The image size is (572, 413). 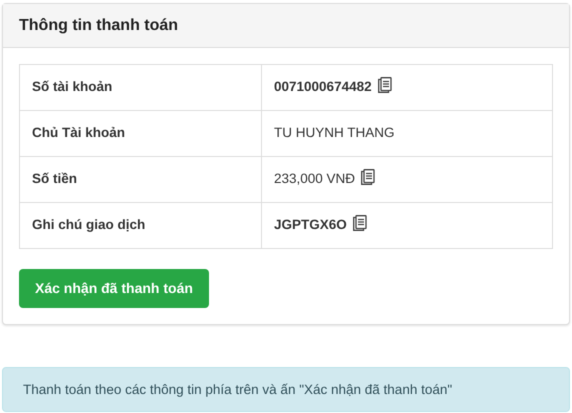 What do you see at coordinates (334, 132) in the screenshot?
I see `field-value: TU HUYNH THANG` at bounding box center [334, 132].